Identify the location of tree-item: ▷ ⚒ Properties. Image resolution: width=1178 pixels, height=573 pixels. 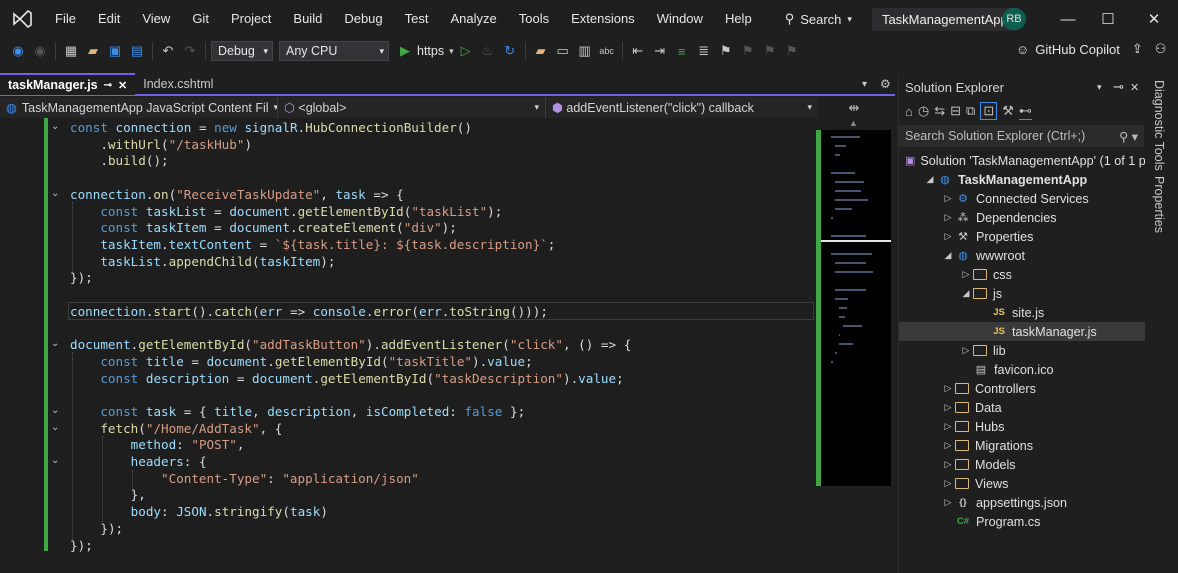
(1022, 236).